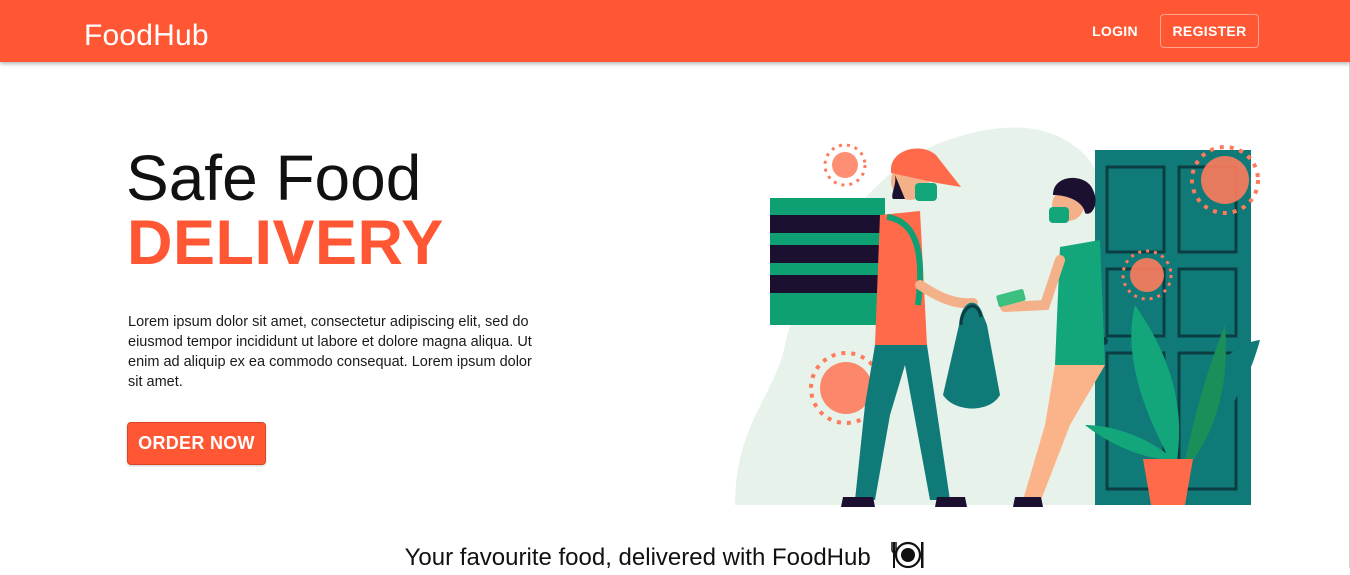 This screenshot has height=575, width=1350. What do you see at coordinates (196, 443) in the screenshot?
I see `order-now-button: ORDER NOW` at bounding box center [196, 443].